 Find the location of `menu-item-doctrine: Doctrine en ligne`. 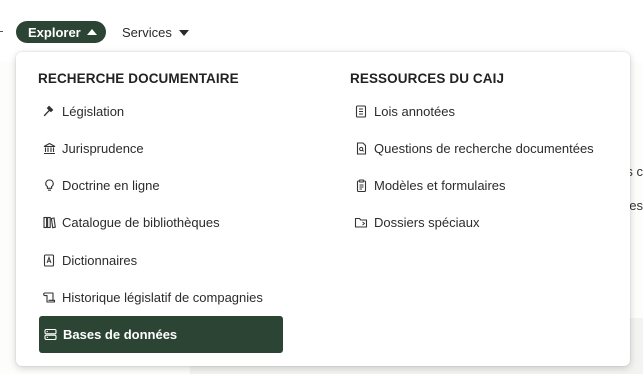

menu-item-doctrine: Doctrine en ligne is located at coordinates (160, 185).